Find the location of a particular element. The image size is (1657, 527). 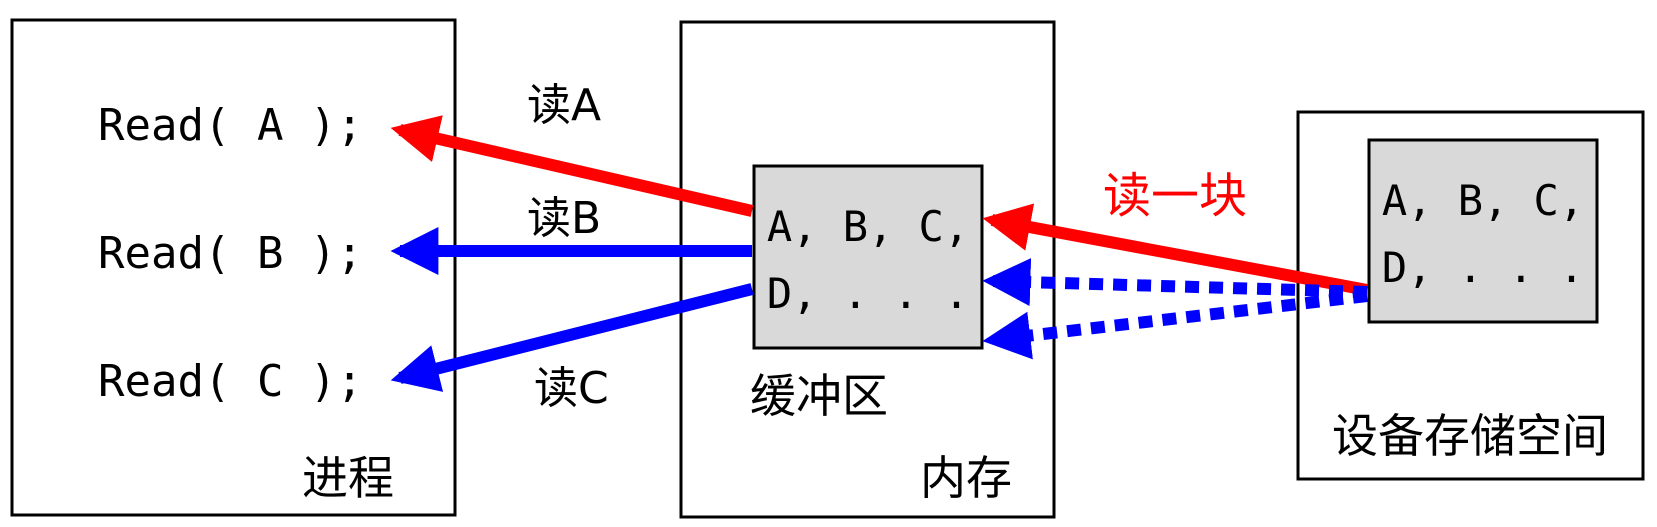

buffer-box is located at coordinates (868, 257).